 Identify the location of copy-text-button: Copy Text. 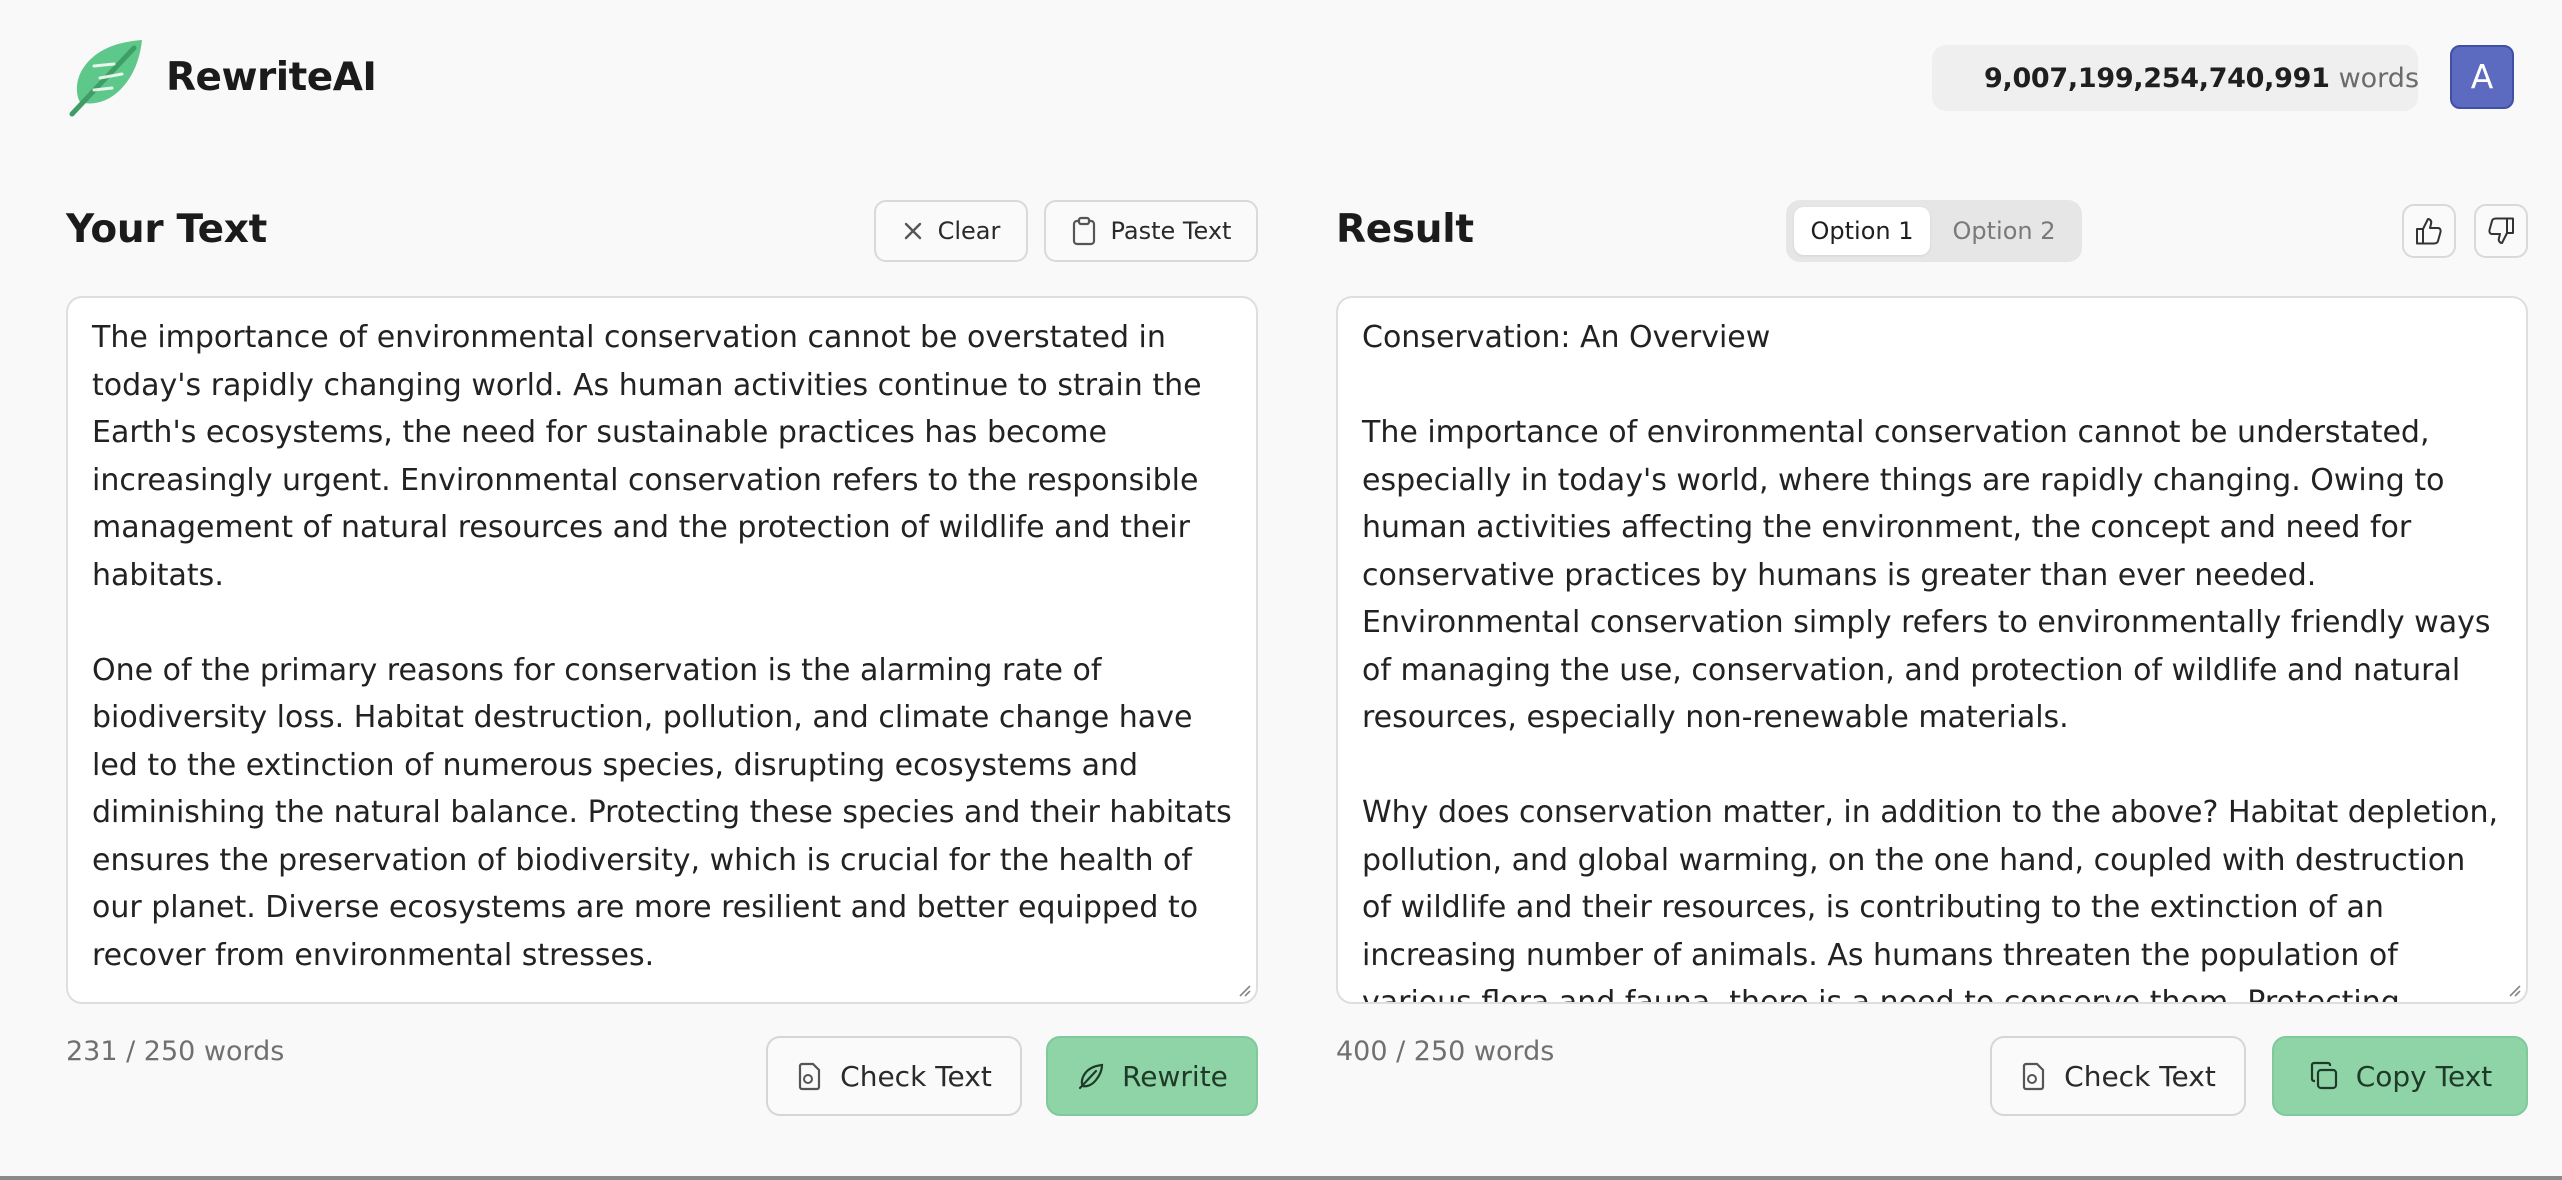
(2400, 1076).